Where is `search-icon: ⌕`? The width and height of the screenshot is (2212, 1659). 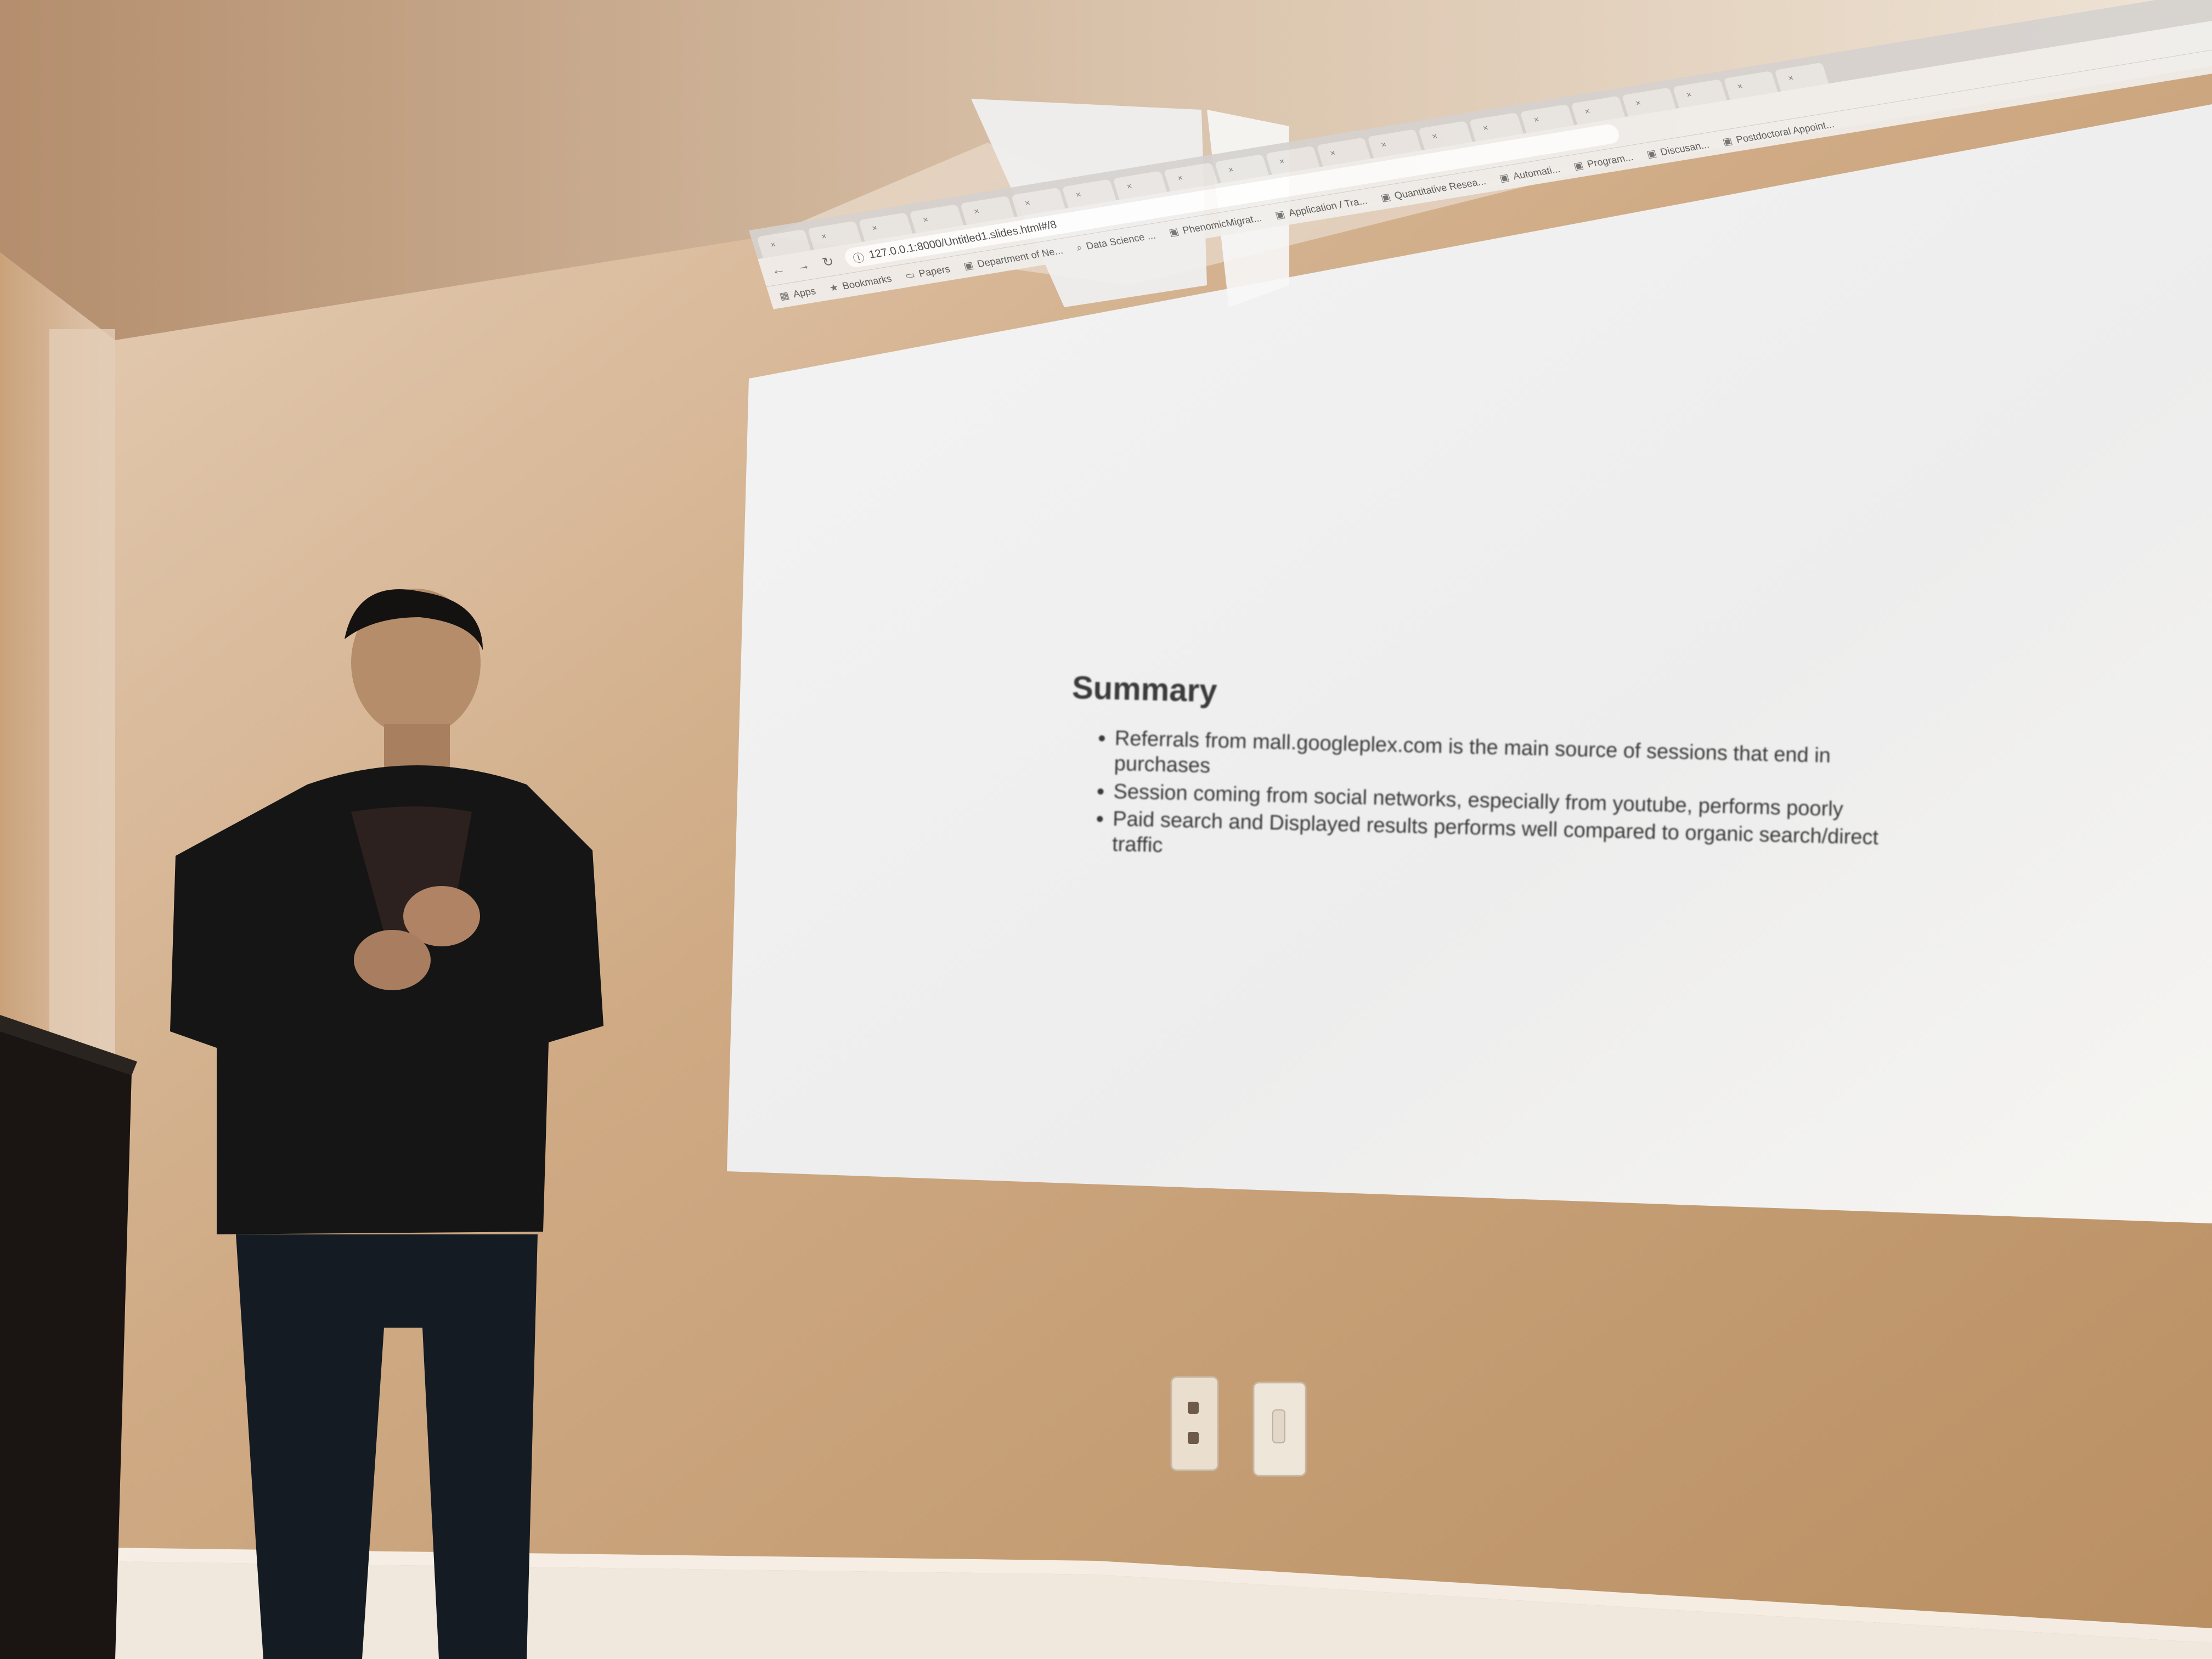
search-icon: ⌕ is located at coordinates (1079, 247).